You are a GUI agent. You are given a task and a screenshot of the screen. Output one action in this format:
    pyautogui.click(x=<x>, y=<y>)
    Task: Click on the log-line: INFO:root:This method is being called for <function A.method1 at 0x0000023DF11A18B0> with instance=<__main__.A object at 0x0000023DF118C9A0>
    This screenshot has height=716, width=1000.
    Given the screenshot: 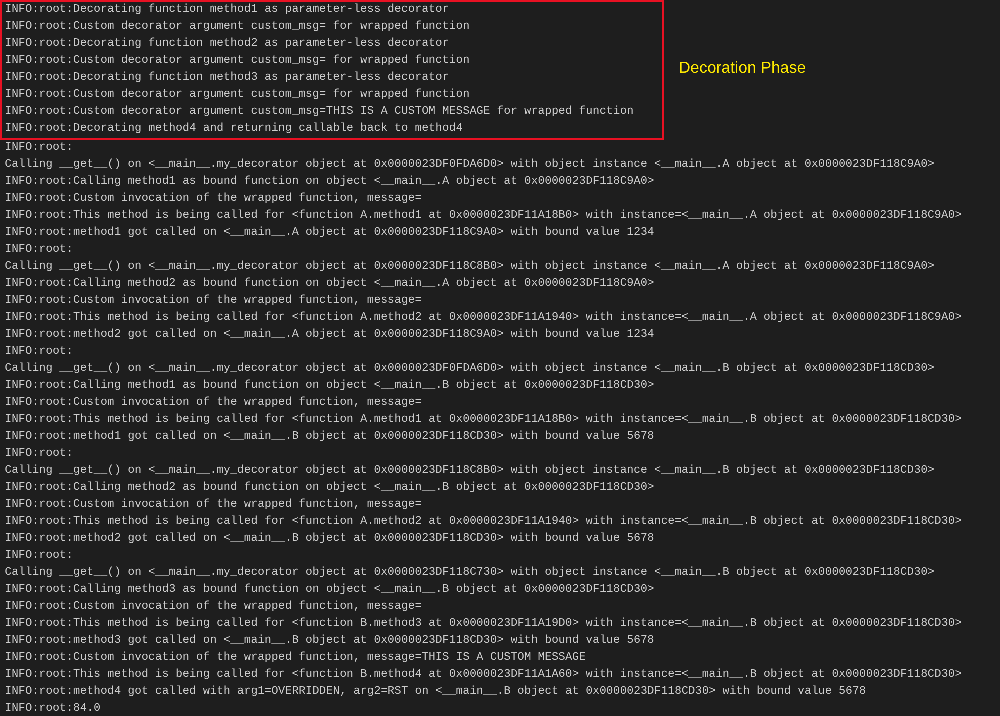 What is the action you would take?
    pyautogui.click(x=484, y=216)
    